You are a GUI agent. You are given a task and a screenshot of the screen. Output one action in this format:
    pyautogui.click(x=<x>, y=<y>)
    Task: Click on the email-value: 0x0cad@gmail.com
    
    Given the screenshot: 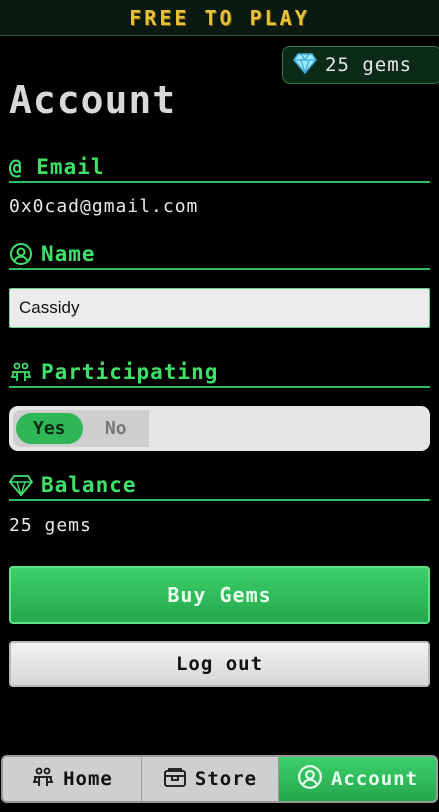 What is the action you would take?
    pyautogui.click(x=104, y=206)
    